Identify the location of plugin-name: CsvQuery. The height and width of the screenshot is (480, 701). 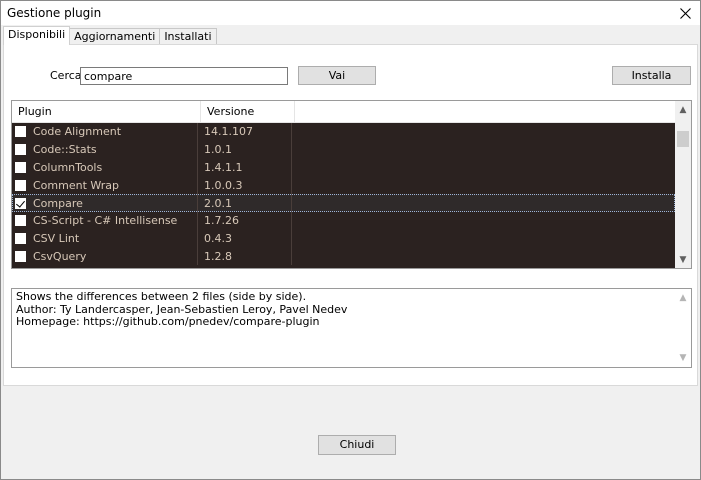
(60, 256).